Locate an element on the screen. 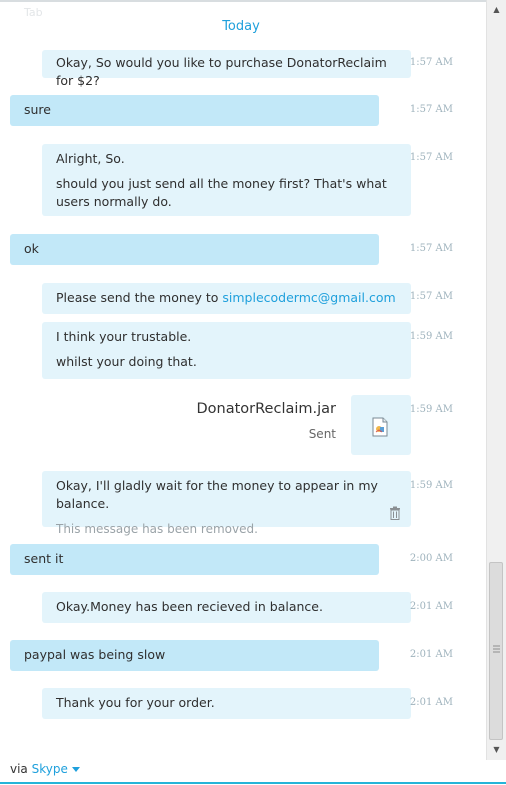 The width and height of the screenshot is (506, 785). message-text: whilst your doing that. is located at coordinates (126, 361).